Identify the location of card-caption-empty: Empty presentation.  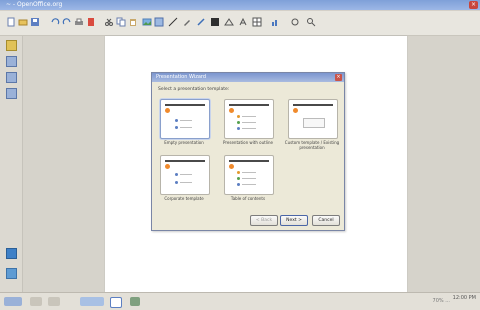
(184, 142).